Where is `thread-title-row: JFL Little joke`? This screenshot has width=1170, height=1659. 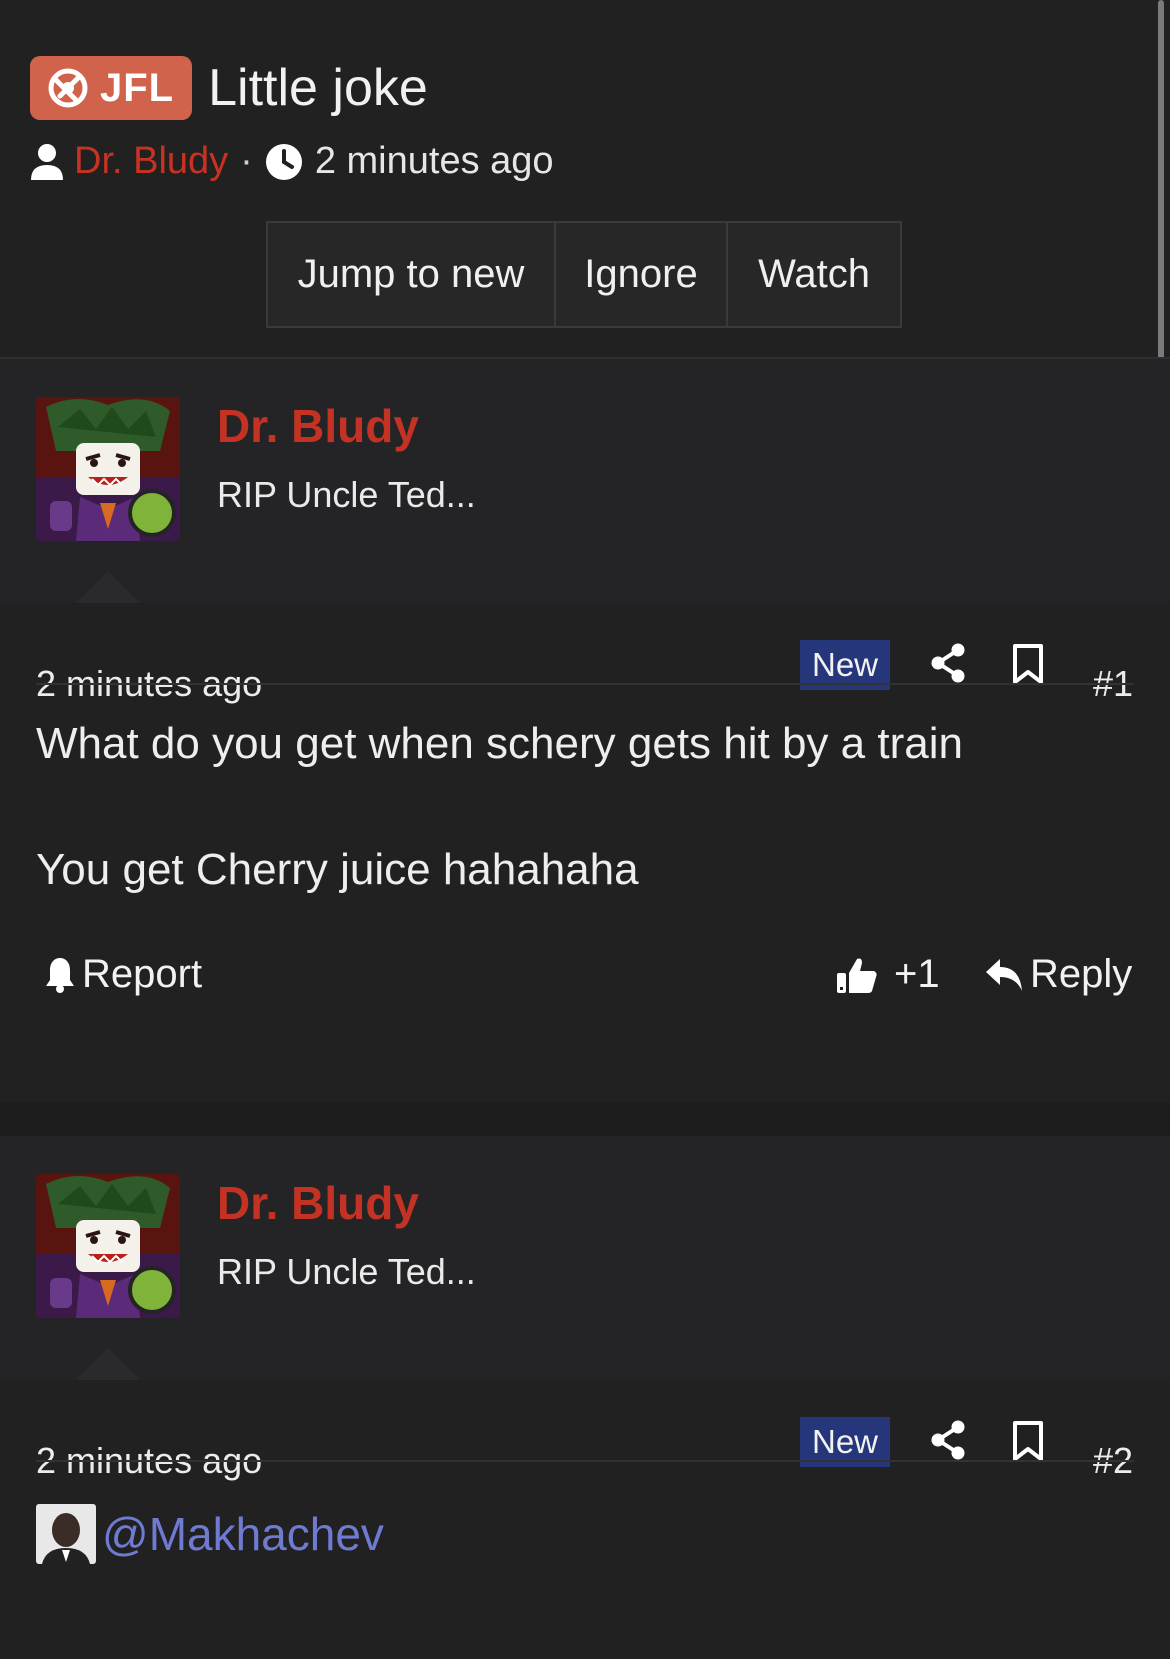
thread-title-row: JFL Little joke is located at coordinates (229, 88).